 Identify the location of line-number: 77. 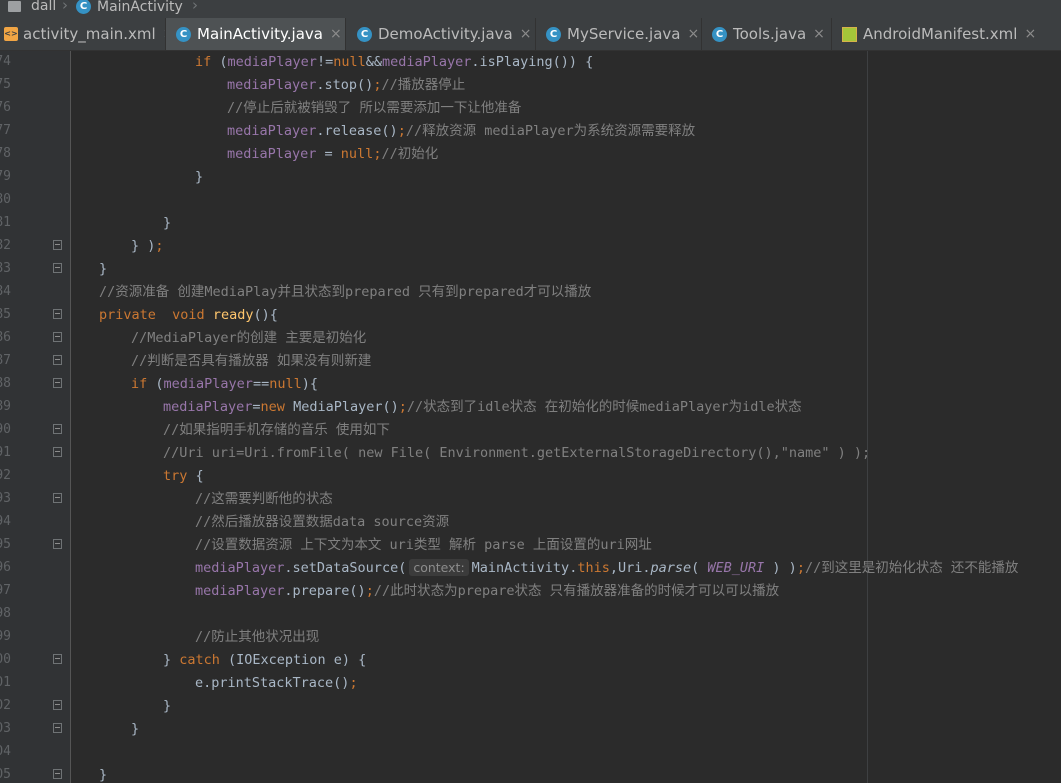
(5, 130).